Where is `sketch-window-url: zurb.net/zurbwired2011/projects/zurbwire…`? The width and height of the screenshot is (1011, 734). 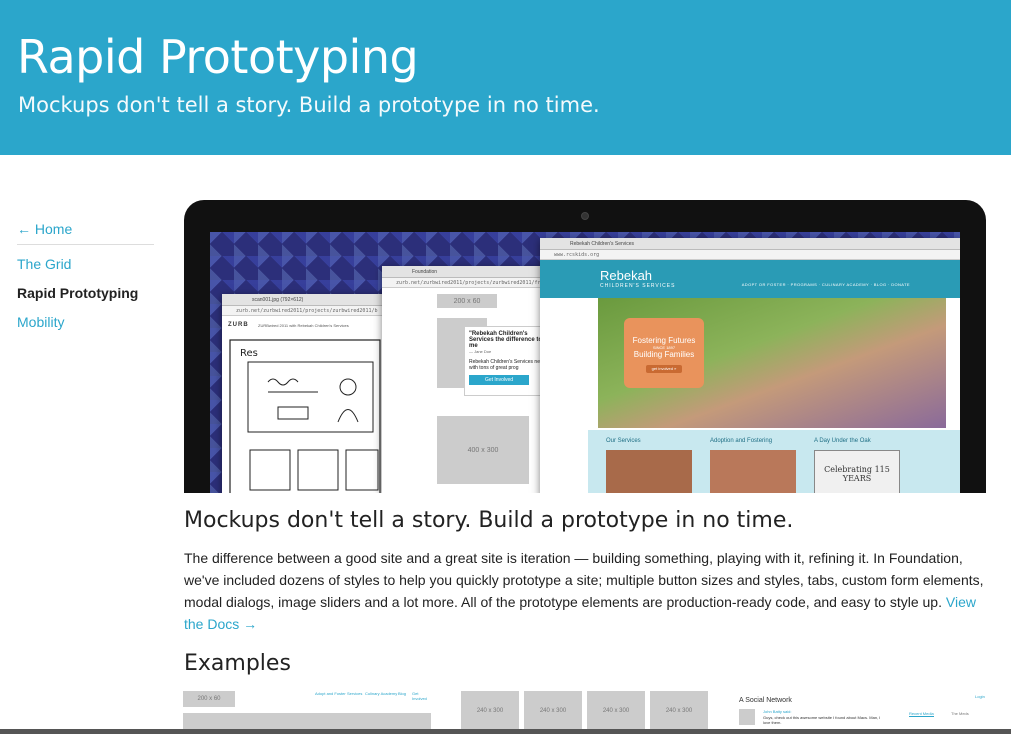 sketch-window-url: zurb.net/zurbwired2011/projects/zurbwire… is located at coordinates (307, 311).